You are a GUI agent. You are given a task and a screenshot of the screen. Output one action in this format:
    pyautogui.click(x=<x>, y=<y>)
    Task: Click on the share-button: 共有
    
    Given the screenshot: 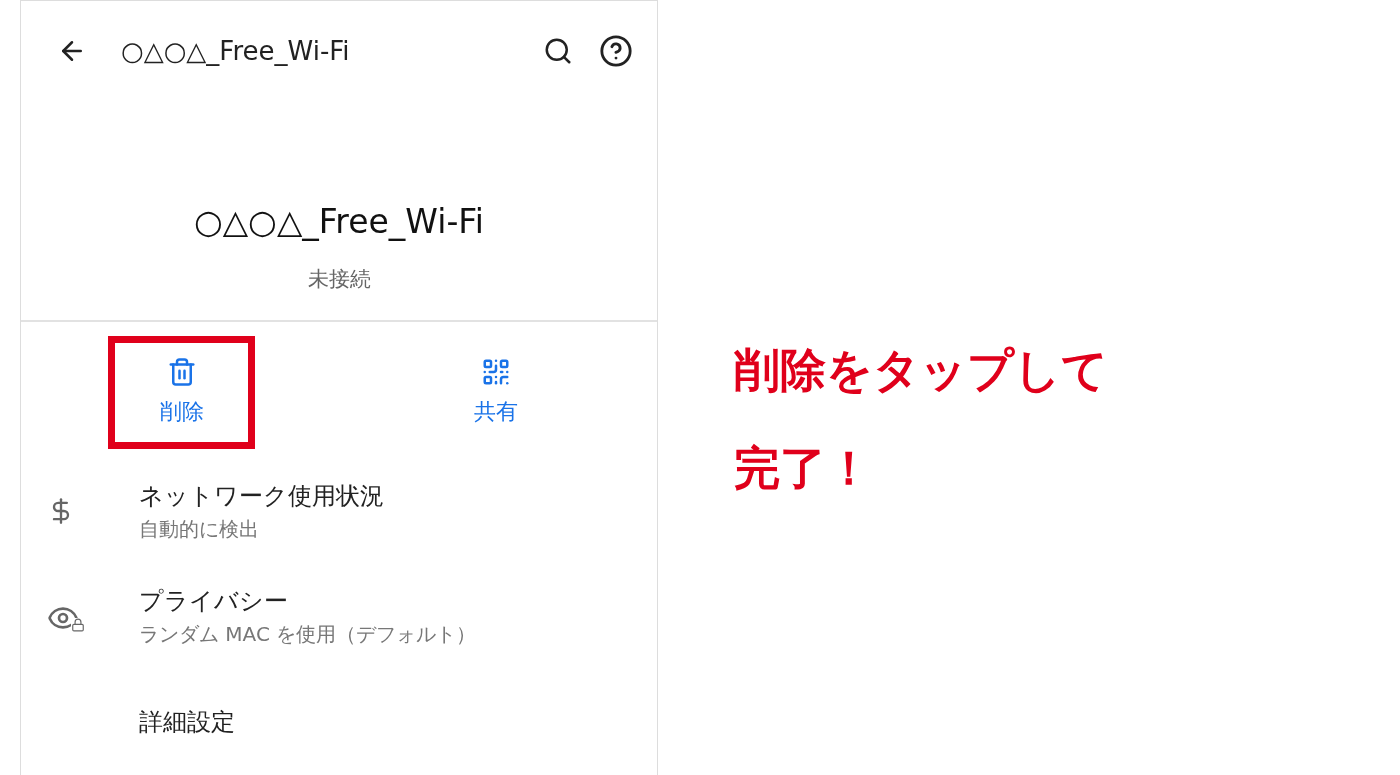 What is the action you would take?
    pyautogui.click(x=495, y=392)
    